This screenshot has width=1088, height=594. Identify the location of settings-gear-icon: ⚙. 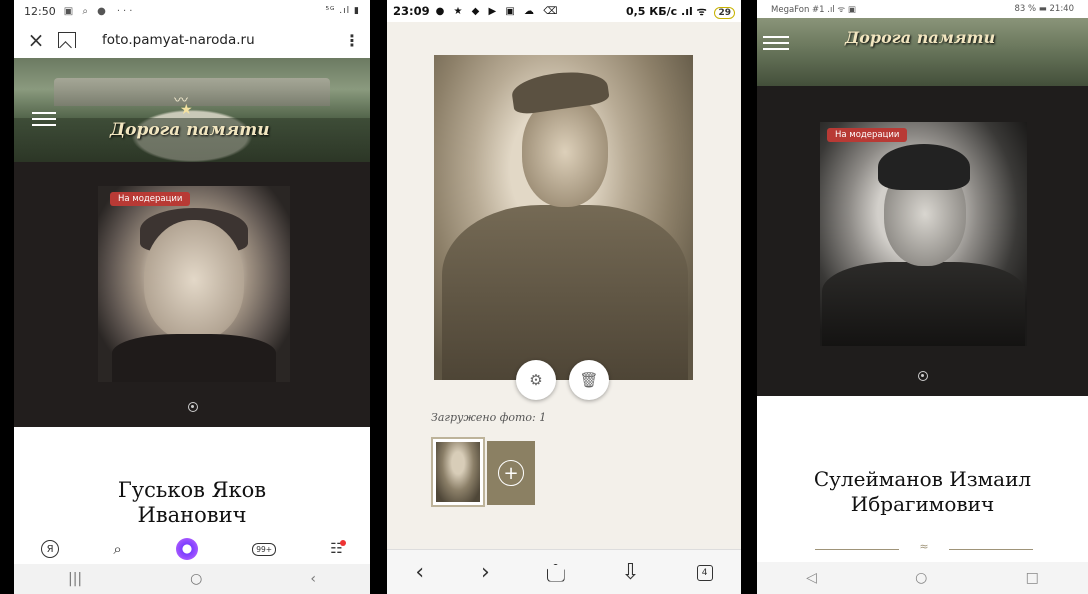
(536, 380).